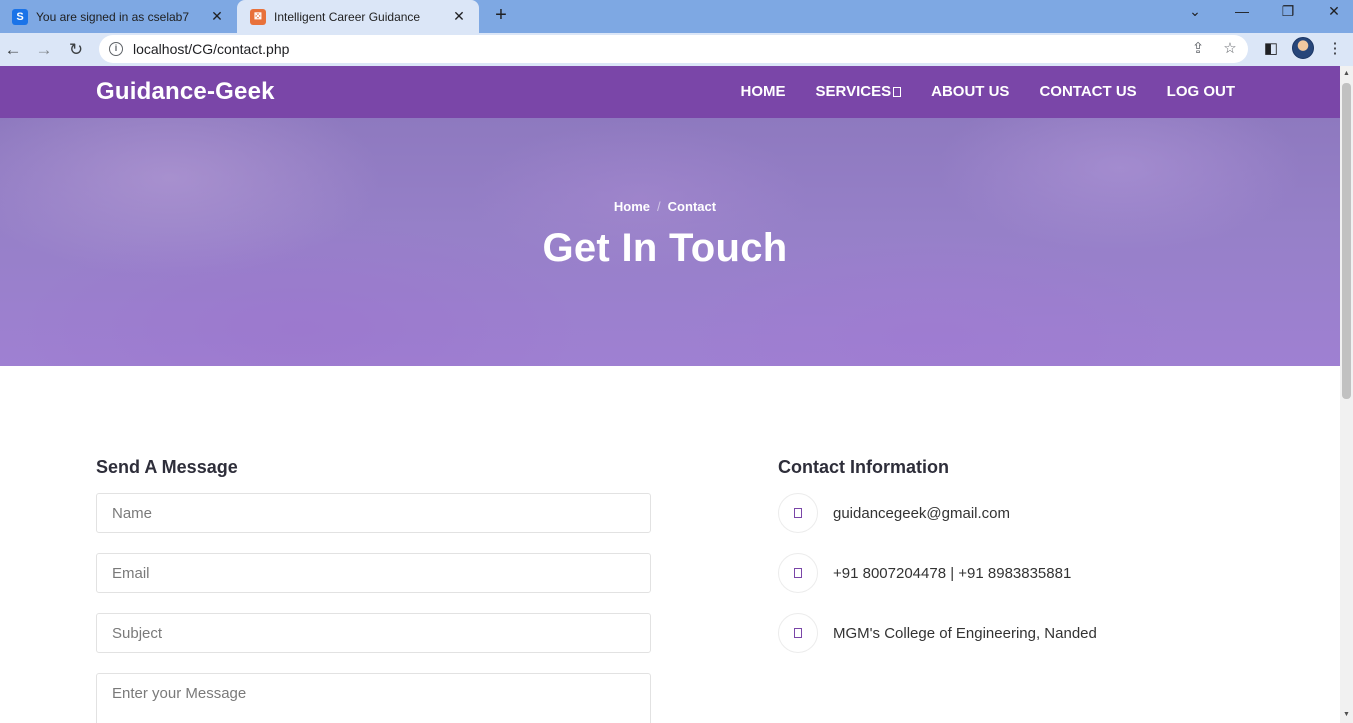 The height and width of the screenshot is (723, 1353). What do you see at coordinates (20, 16) in the screenshot?
I see `tab-favicon-icon: S` at bounding box center [20, 16].